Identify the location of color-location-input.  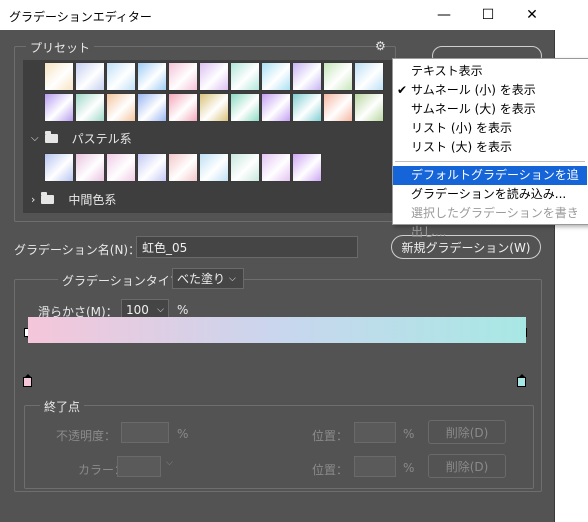
(375, 466).